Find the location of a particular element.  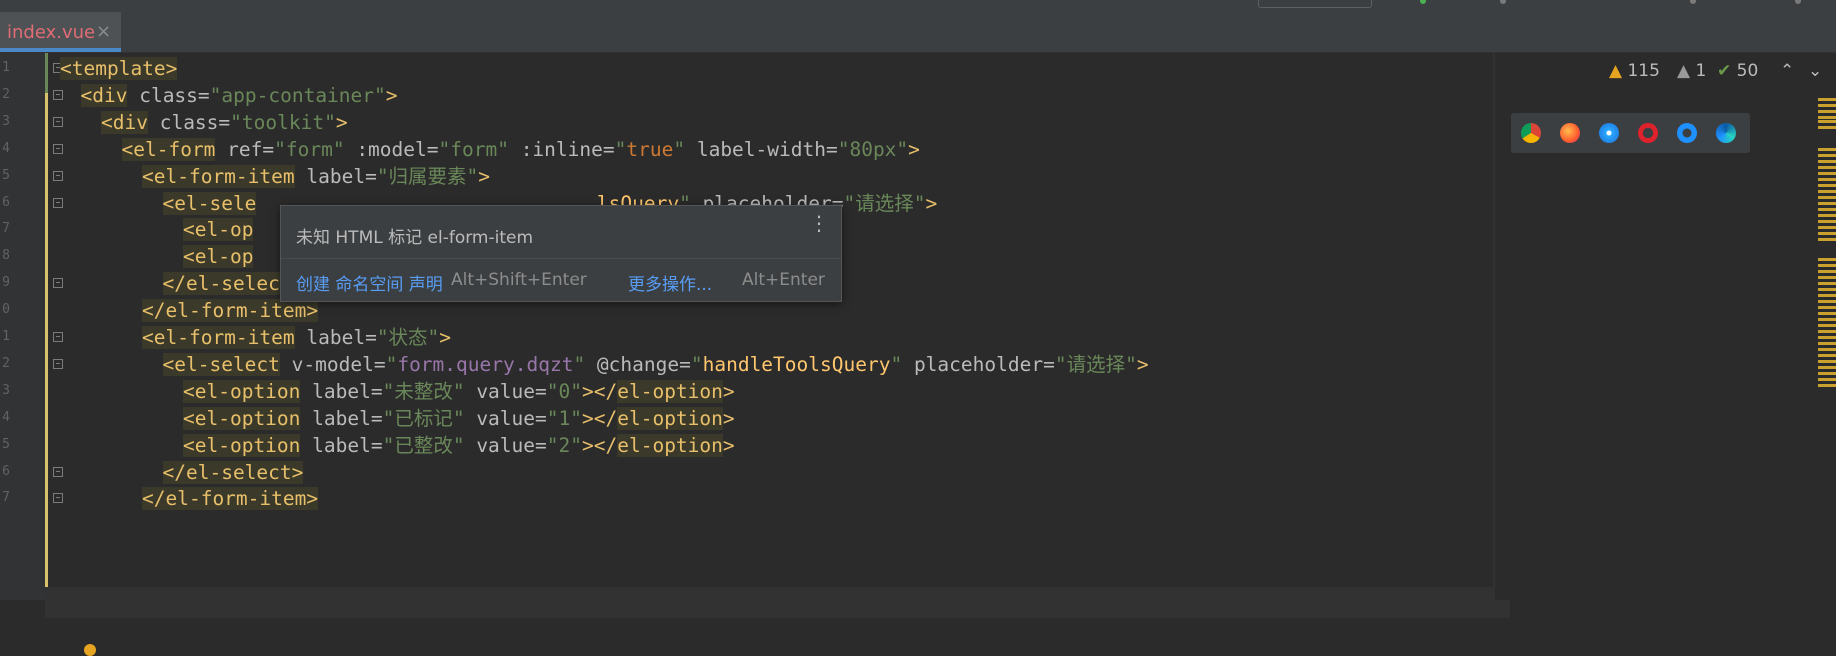

code-token: <el-op is located at coordinates (218, 230).